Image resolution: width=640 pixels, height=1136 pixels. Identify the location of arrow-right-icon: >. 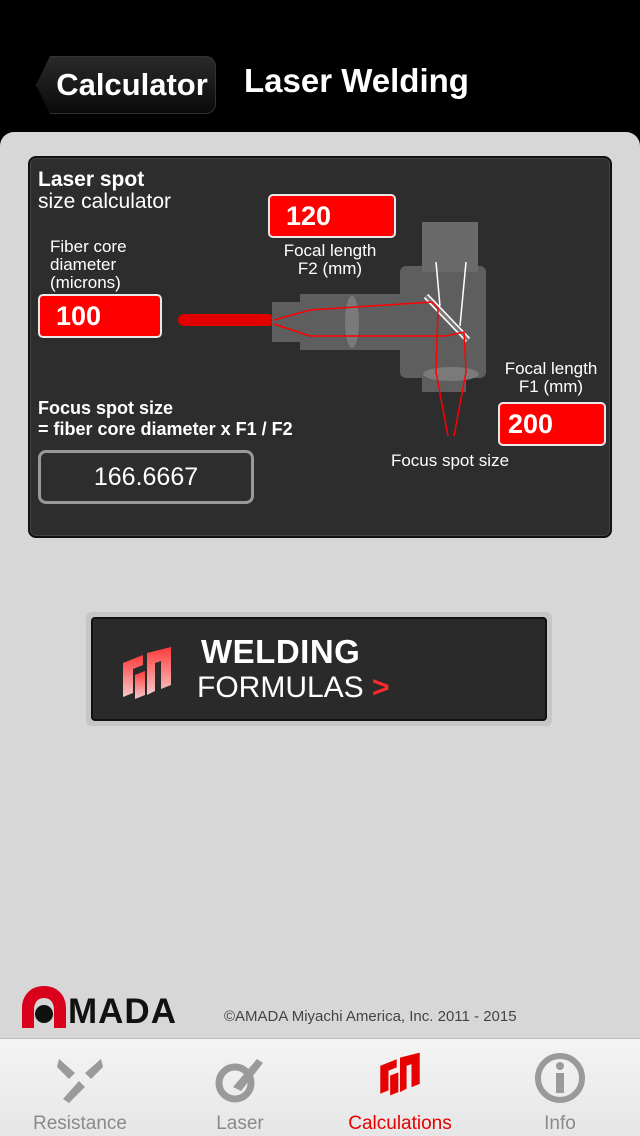
(381, 687).